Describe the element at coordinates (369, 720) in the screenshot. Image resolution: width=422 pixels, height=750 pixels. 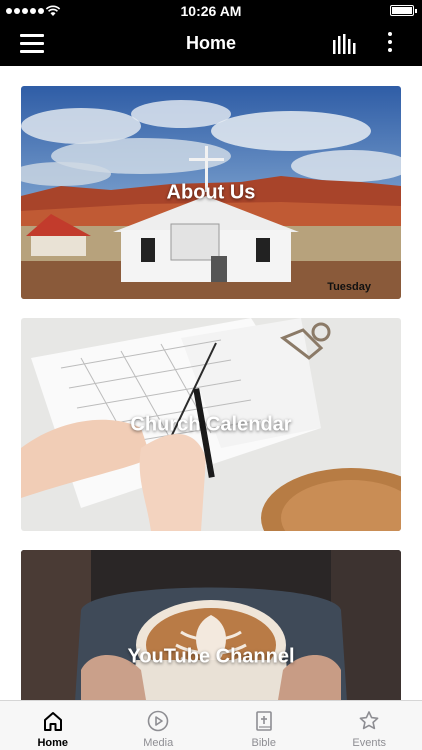
I see `star-icon` at that location.